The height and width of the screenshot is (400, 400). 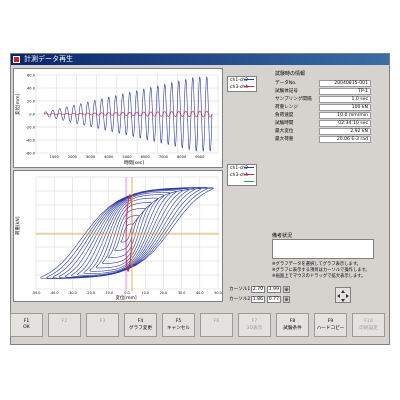 I want to click on fkey-f9-button: F9 ハードコピー, so click(x=330, y=325).